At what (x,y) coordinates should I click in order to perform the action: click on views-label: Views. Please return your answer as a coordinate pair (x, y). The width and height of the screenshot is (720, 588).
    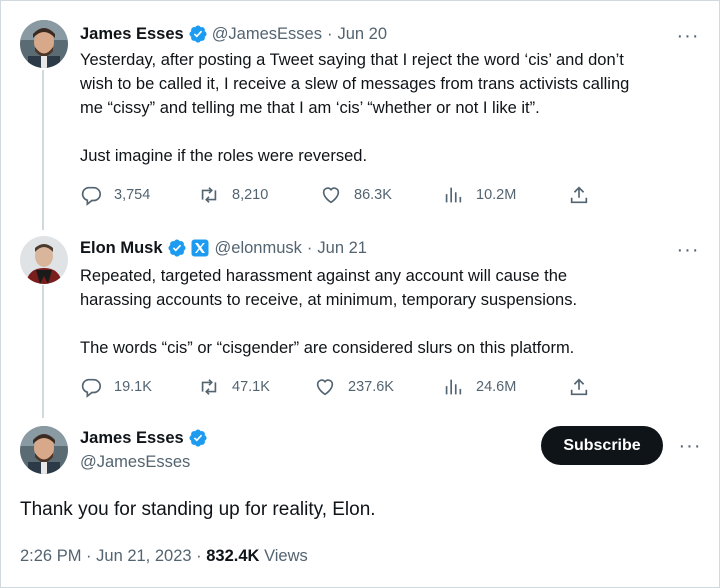
    Looking at the image, I should click on (286, 556).